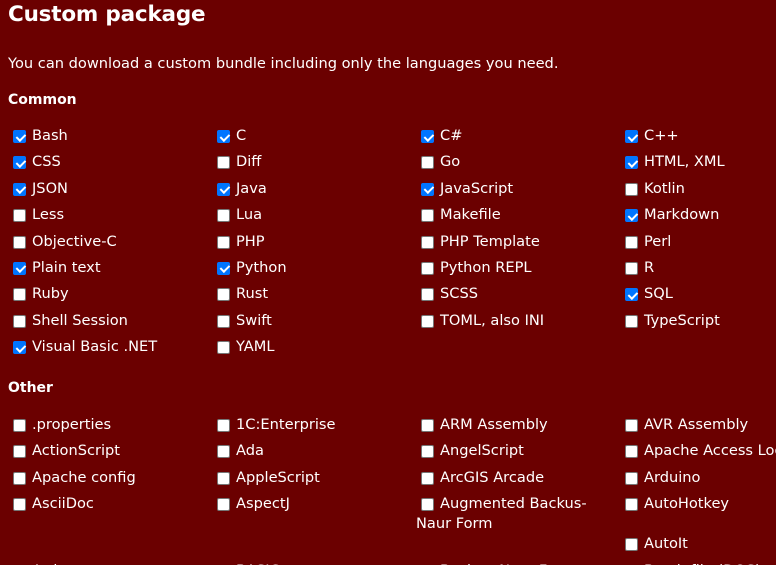  I want to click on language-option-apache-access-log: Apache Access Log, so click(698, 454).